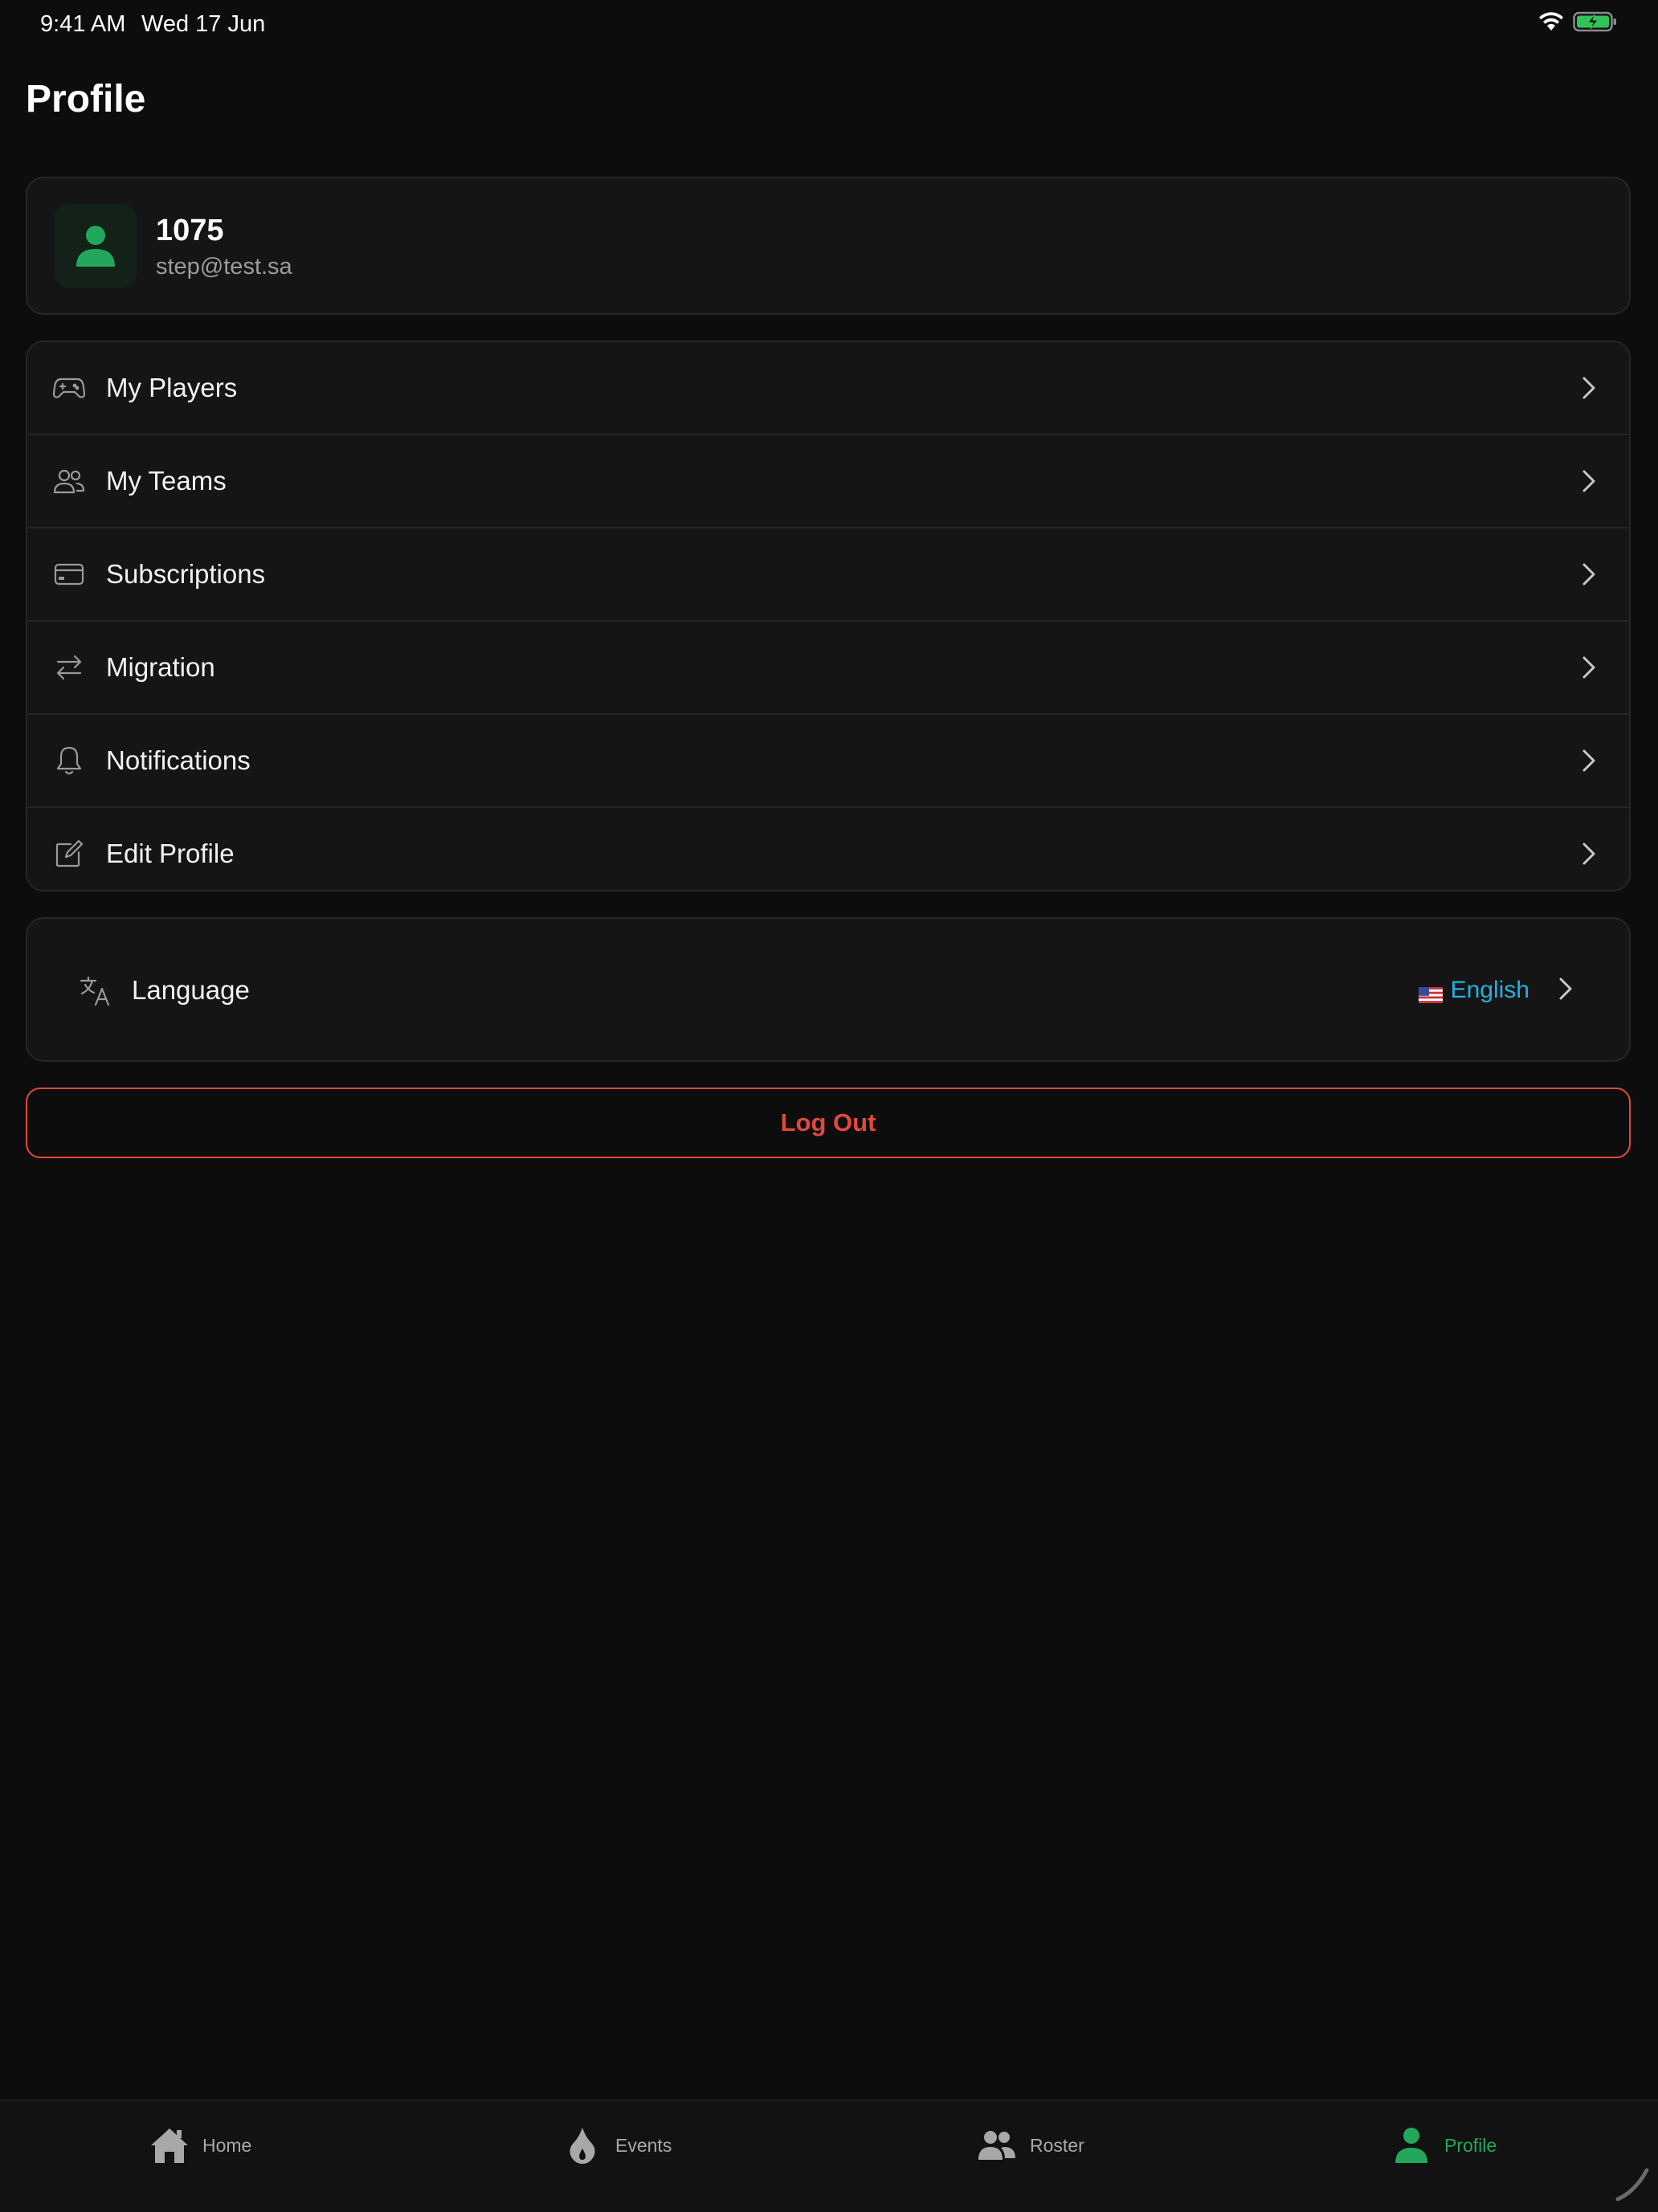 Image resolution: width=1658 pixels, height=2212 pixels. Describe the element at coordinates (828, 761) in the screenshot. I see `menu-item-notifications: Notifications` at that location.